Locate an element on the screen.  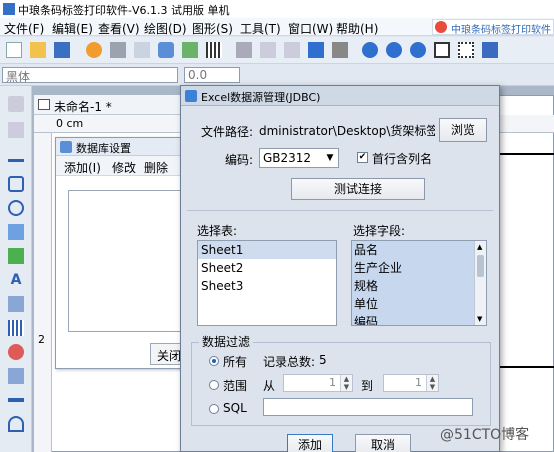
range-from-value: 1 is located at coordinates (332, 382).